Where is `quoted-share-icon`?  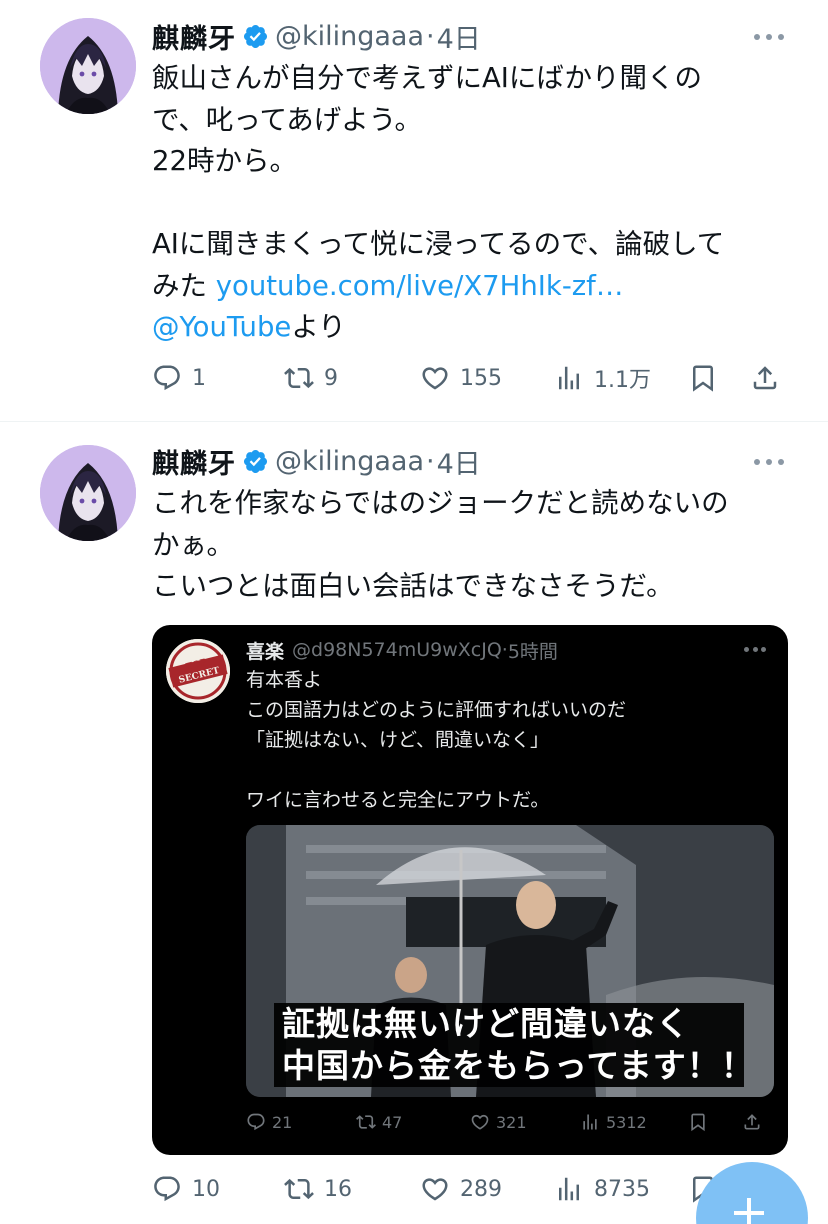 quoted-share-icon is located at coordinates (752, 1122).